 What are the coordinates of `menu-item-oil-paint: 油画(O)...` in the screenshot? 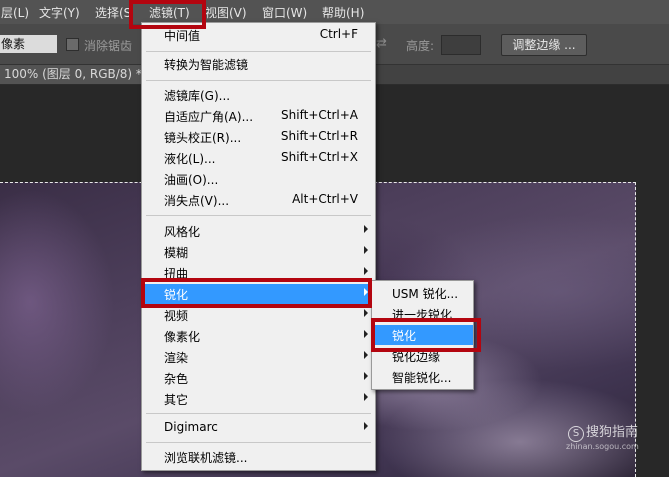 It's located at (258, 179).